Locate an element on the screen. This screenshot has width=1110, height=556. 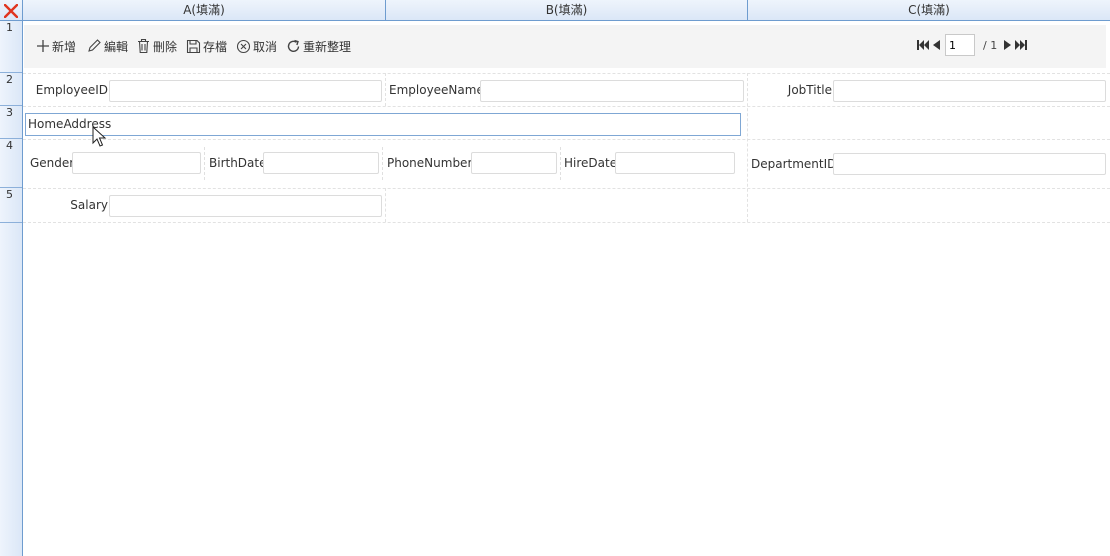
gender-input is located at coordinates (136, 163).